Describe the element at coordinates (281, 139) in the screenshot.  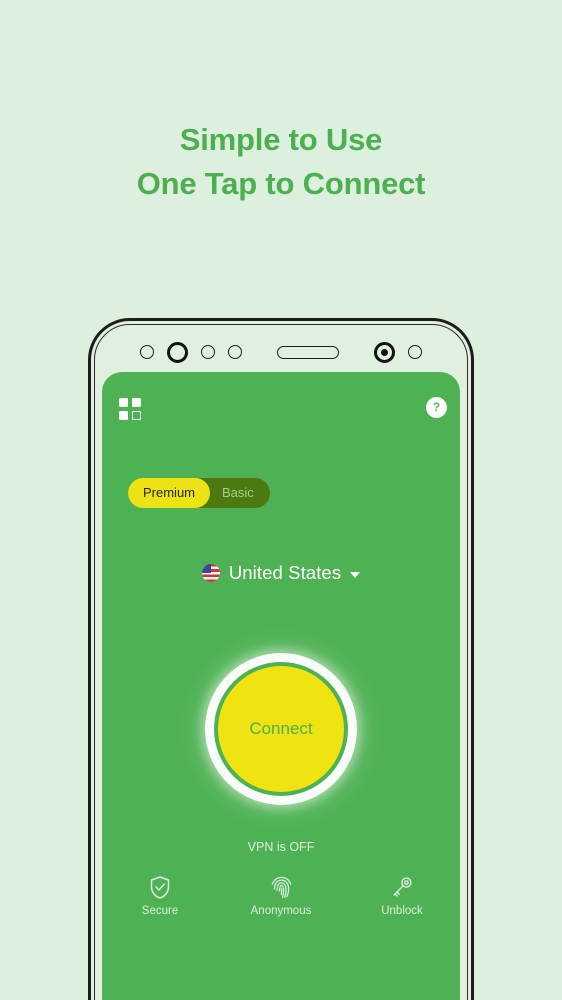
I see `headline-line-1: Simple to Use` at that location.